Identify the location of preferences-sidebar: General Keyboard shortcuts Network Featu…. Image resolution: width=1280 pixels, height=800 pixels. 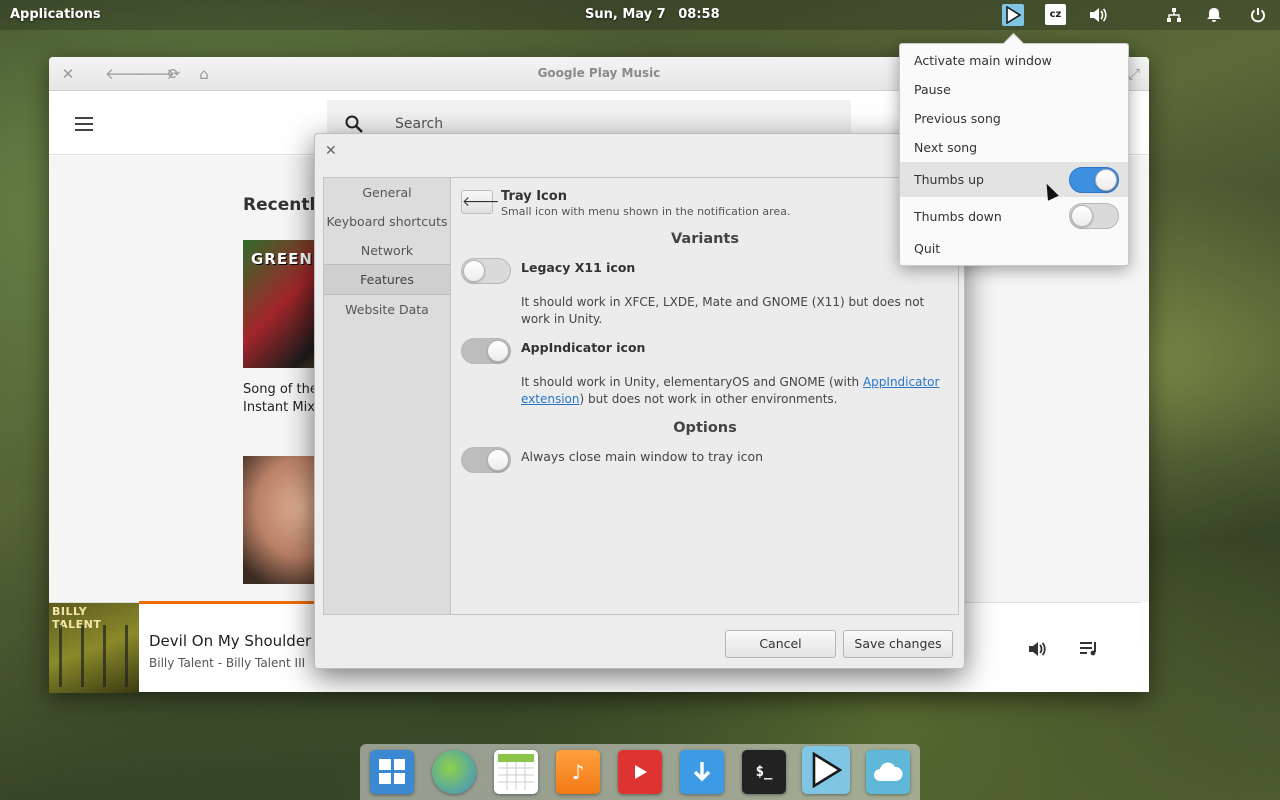
(387, 396).